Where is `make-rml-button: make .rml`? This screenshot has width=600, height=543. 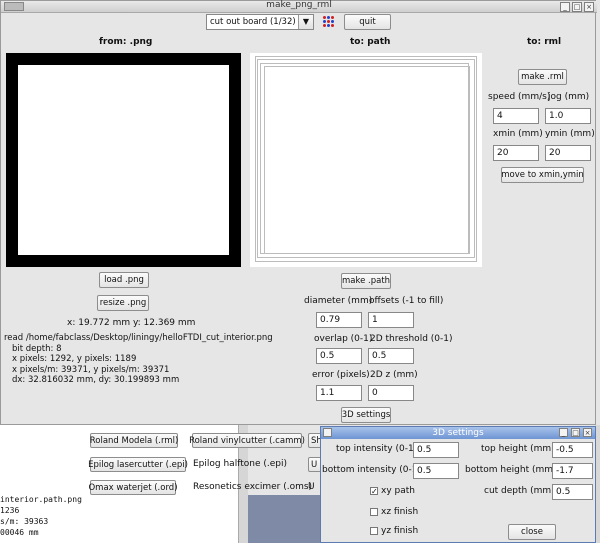 make-rml-button: make .rml is located at coordinates (542, 77).